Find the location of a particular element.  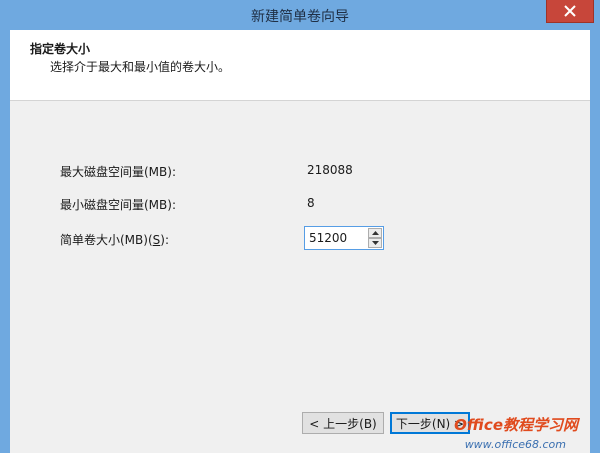

decrement-button is located at coordinates (375, 243).